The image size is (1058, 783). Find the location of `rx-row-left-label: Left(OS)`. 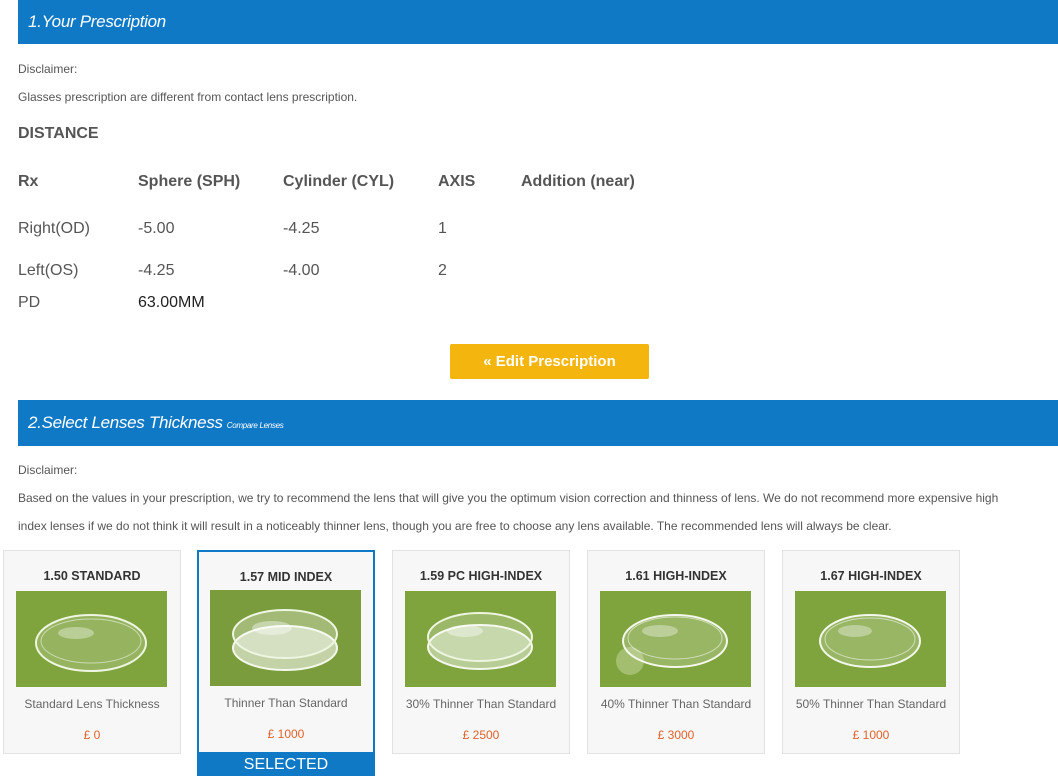

rx-row-left-label: Left(OS) is located at coordinates (48, 270).